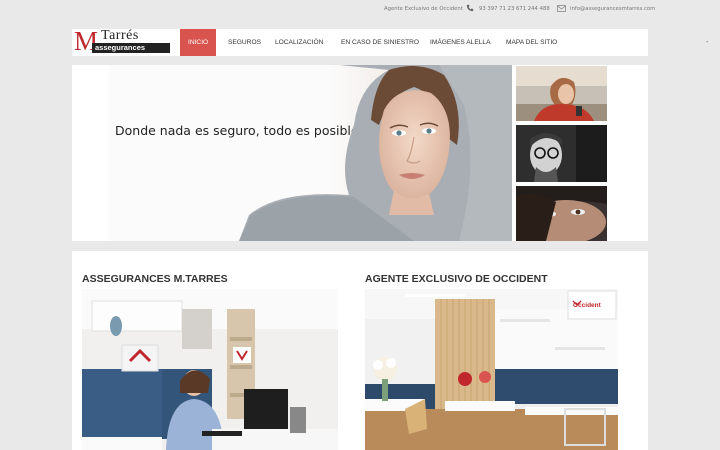 This screenshot has width=720, height=450. I want to click on thumb-woman-eyes, so click(561, 213).